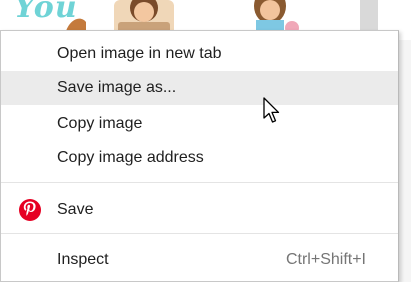 This screenshot has width=411, height=282. Describe the element at coordinates (199, 260) in the screenshot. I see `inspect-item: Inspect Ctrl+Shift+I` at that location.